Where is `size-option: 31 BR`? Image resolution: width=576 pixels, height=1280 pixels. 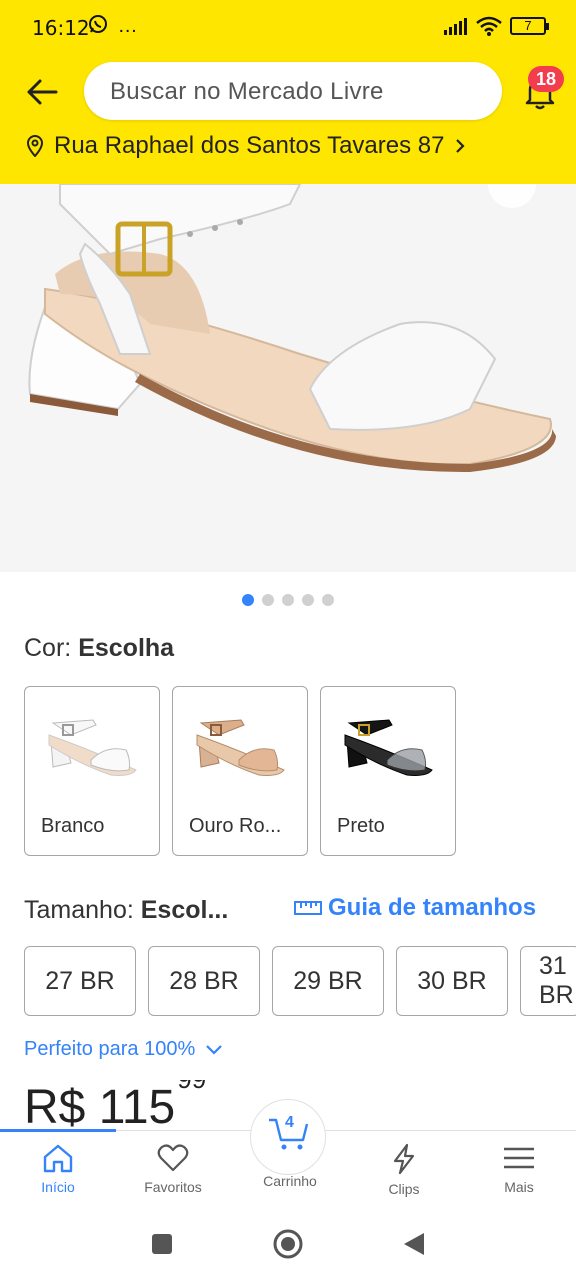
size-option: 31 BR is located at coordinates (548, 981).